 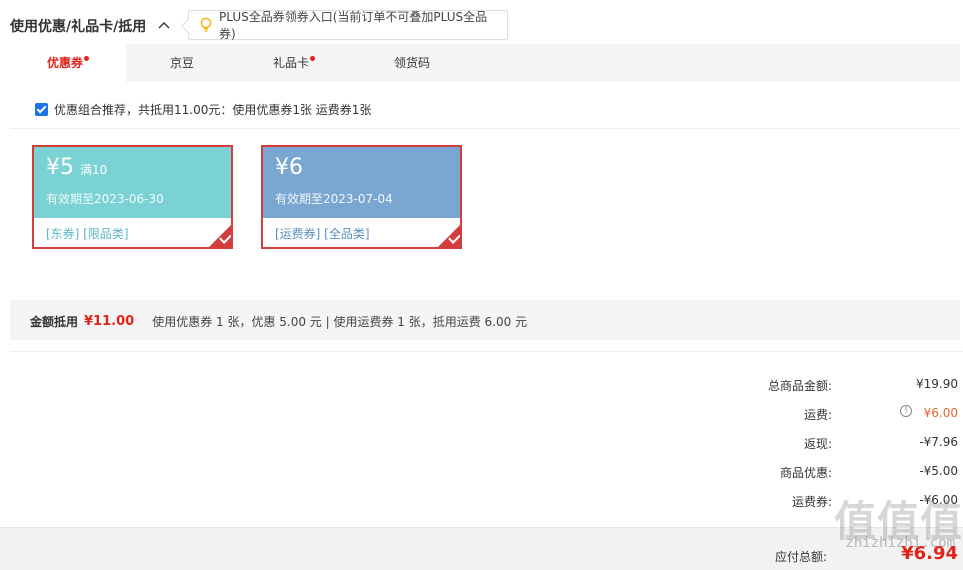 What do you see at coordinates (213, 109) in the screenshot?
I see `combo-text: 优惠组合推荐，共抵用11.00元：使用优惠券1张 运费券1张` at bounding box center [213, 109].